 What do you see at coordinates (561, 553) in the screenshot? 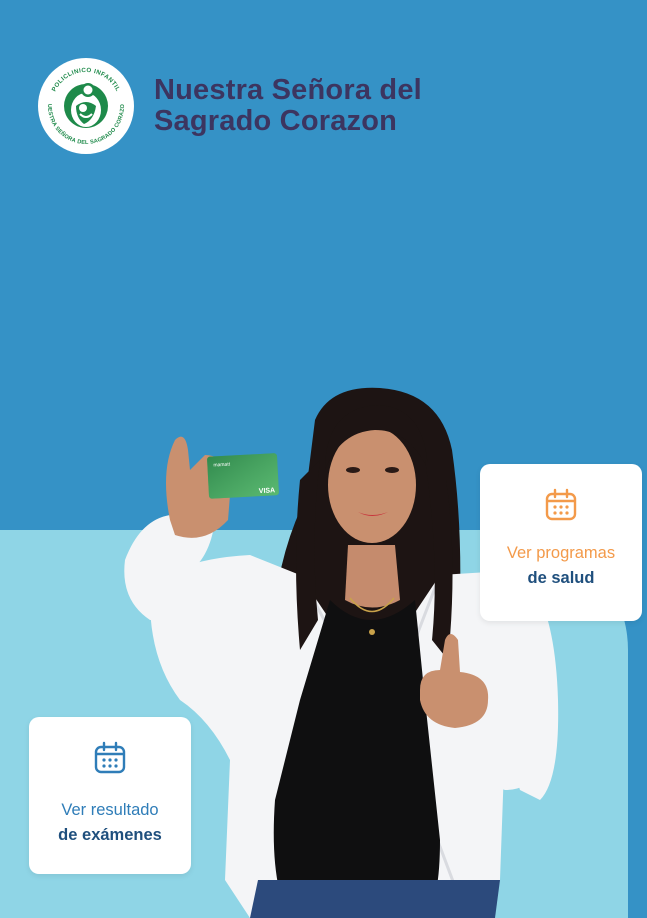
I see `programs-card-label-line1: Ver programas` at bounding box center [561, 553].